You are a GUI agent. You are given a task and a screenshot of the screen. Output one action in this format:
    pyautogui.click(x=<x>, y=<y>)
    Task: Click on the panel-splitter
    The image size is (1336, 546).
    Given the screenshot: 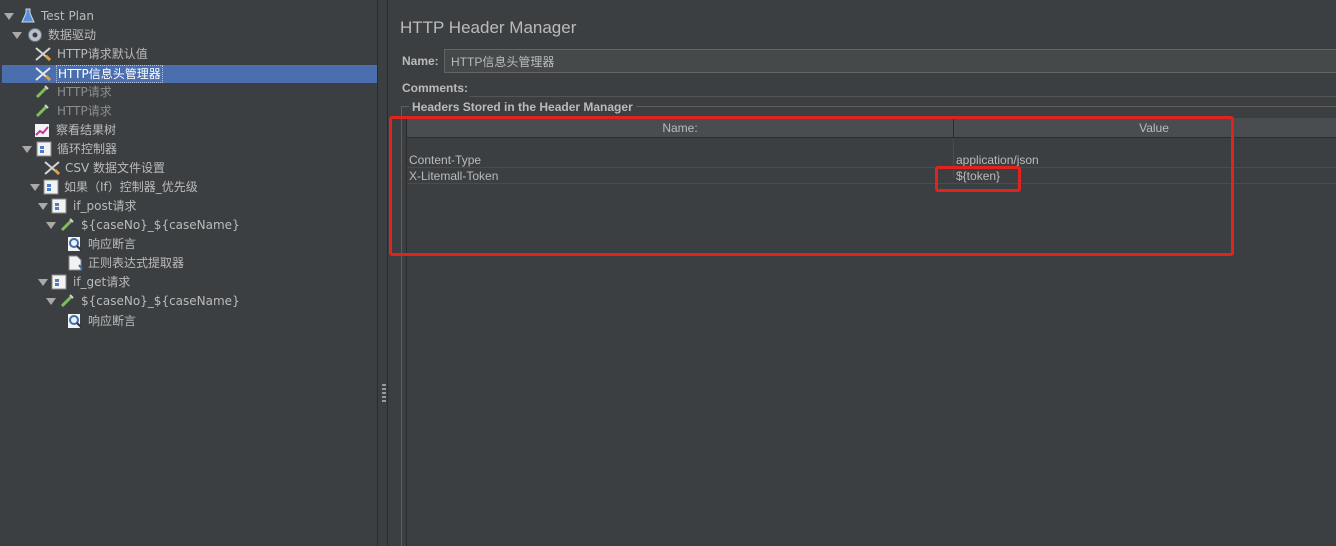 What is the action you would take?
    pyautogui.click(x=383, y=273)
    